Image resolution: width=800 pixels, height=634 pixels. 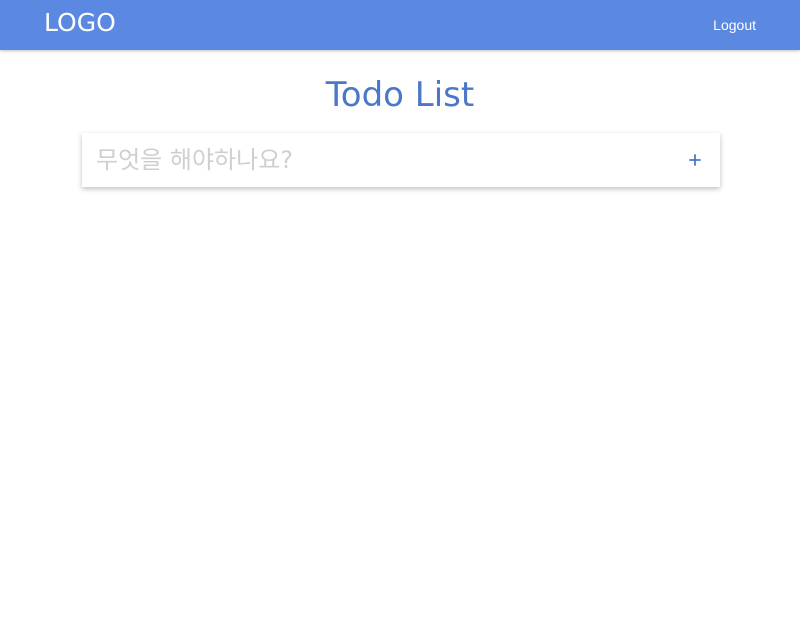 What do you see at coordinates (734, 25) in the screenshot?
I see `logout-button: Logout` at bounding box center [734, 25].